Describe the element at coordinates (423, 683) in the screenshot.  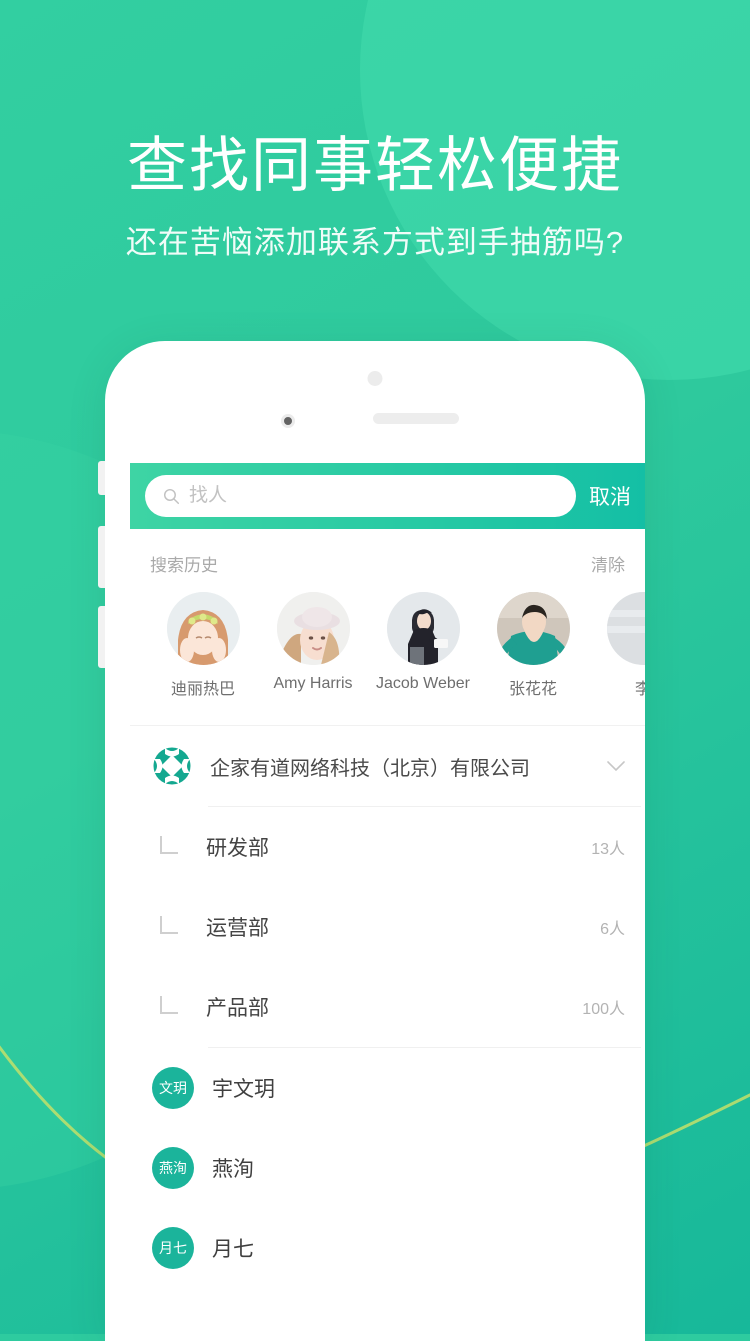
I see `history-person-name: Jacob Weber` at that location.